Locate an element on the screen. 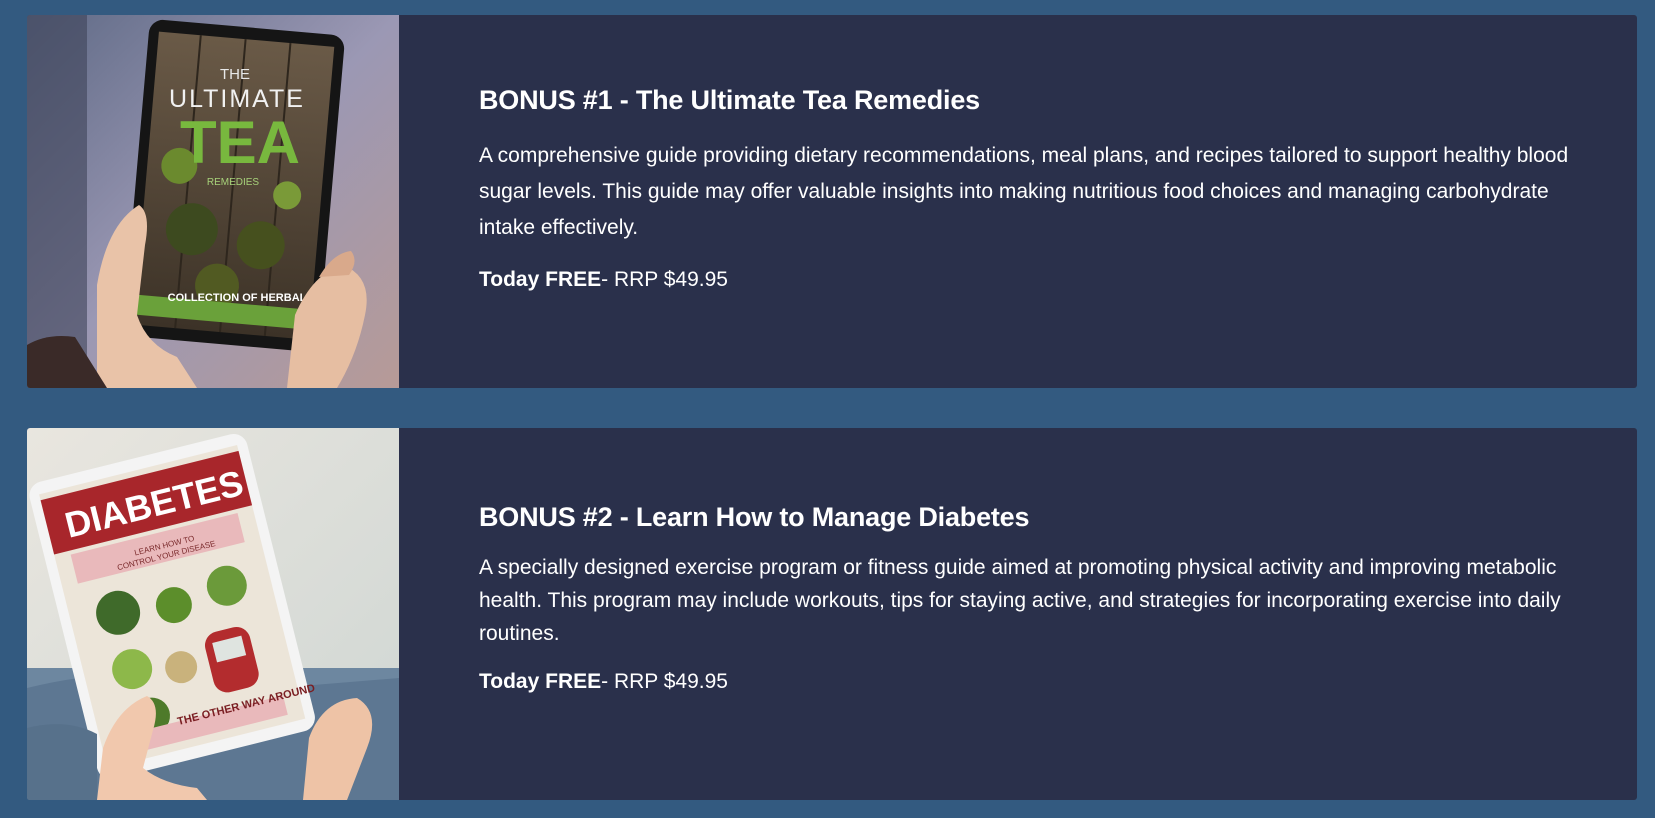 Image resolution: width=1655 pixels, height=818 pixels. cover-text-the: THE is located at coordinates (235, 74).